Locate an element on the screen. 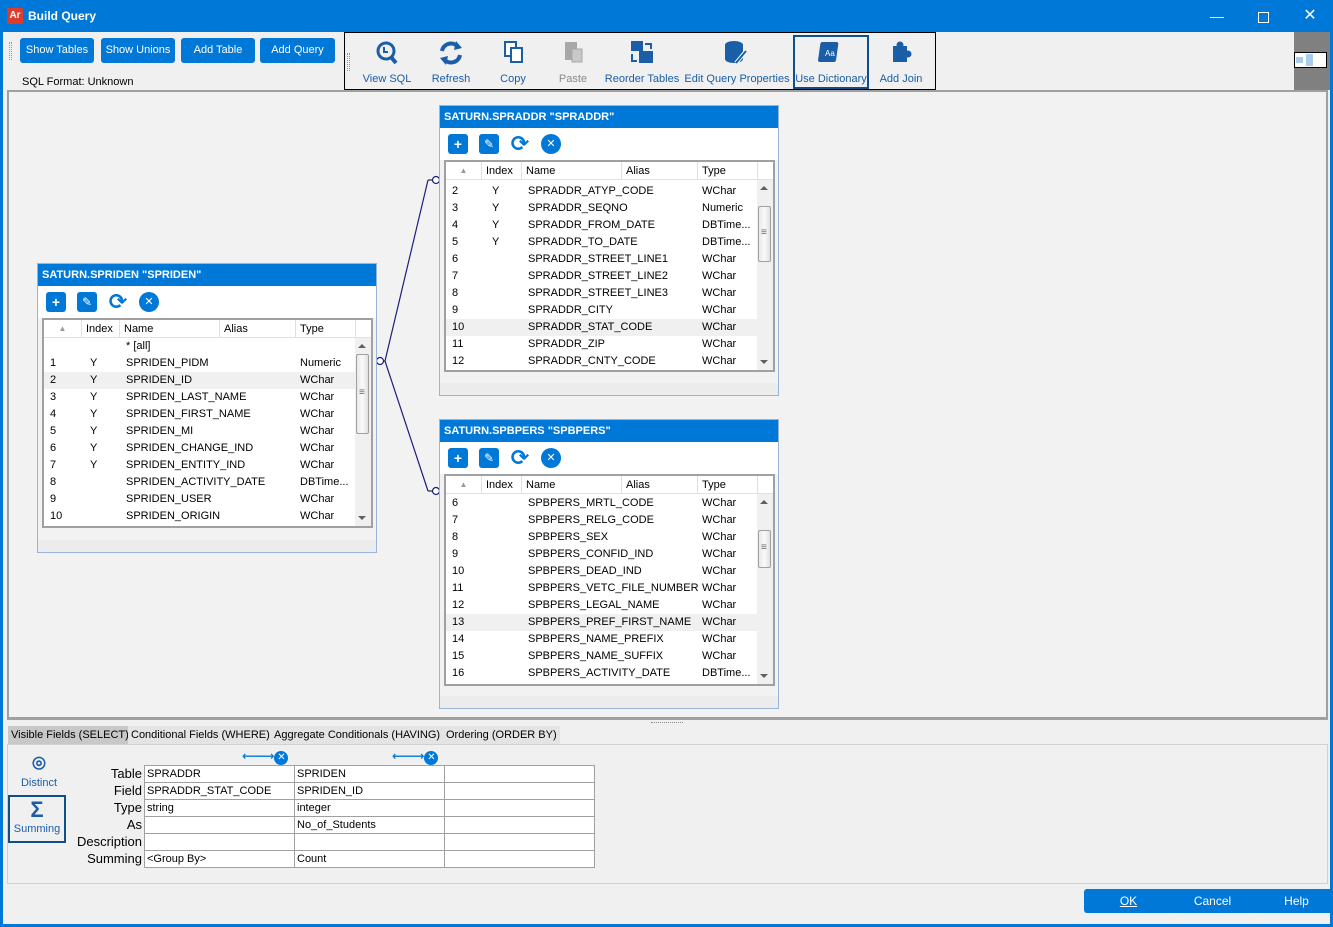 This screenshot has height=927, width=1333. table-row: 6 Y SPRIDEN_CHANGE_IND WChar is located at coordinates (207, 448).